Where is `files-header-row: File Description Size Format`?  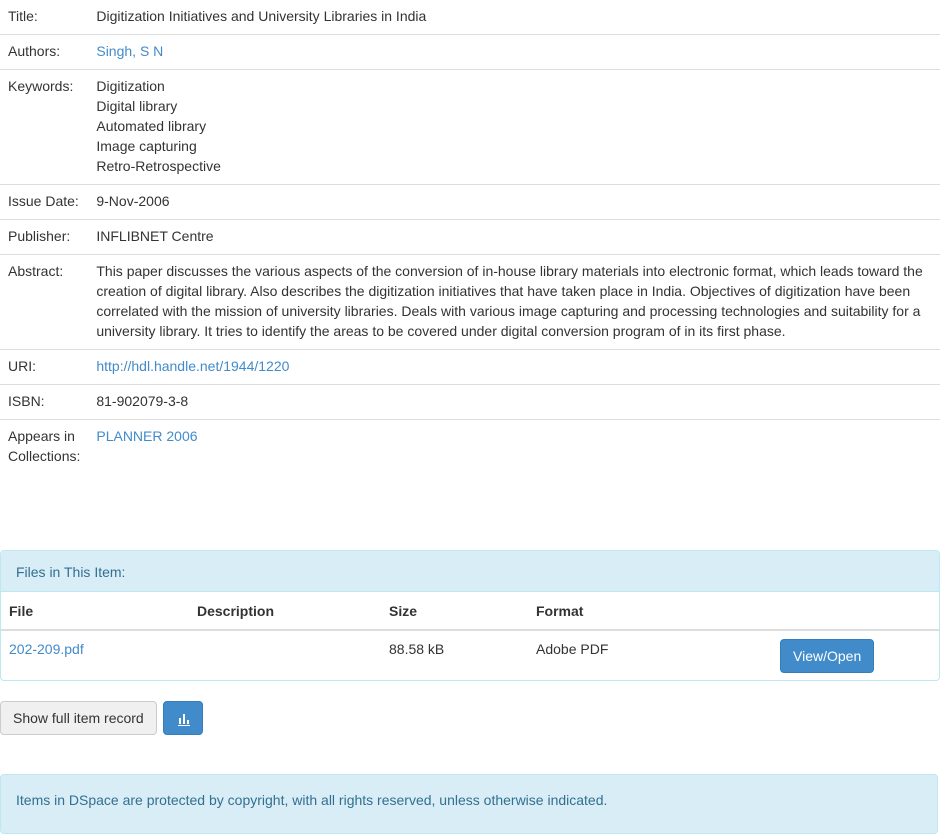 files-header-row: File Description Size Format is located at coordinates (470, 611).